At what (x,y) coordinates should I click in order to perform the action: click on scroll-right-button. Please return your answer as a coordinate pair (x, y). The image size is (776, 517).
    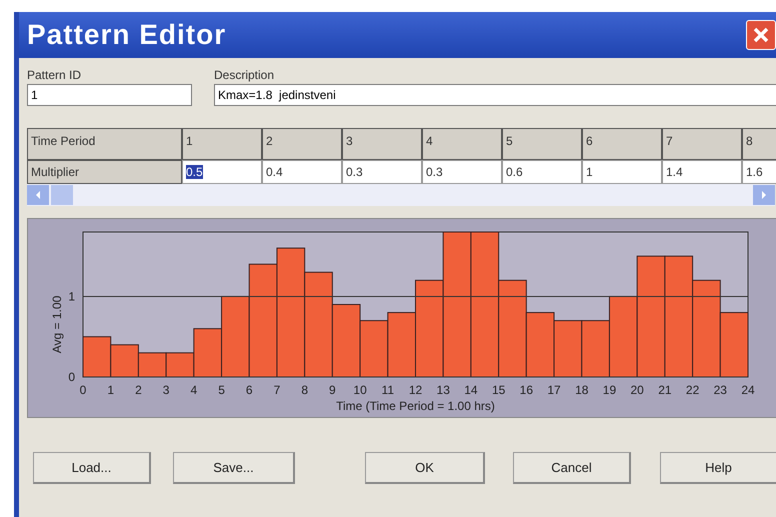
    Looking at the image, I should click on (764, 195).